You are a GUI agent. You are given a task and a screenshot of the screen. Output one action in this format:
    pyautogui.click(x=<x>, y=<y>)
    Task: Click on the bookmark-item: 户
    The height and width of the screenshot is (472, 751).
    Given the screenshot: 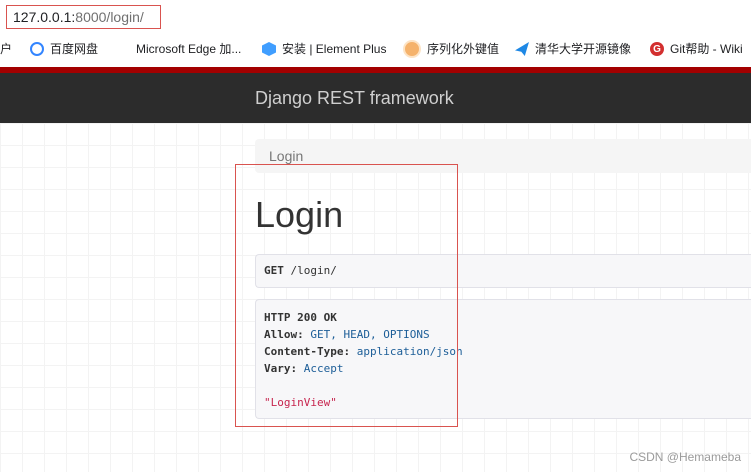 What is the action you would take?
    pyautogui.click(x=6, y=49)
    